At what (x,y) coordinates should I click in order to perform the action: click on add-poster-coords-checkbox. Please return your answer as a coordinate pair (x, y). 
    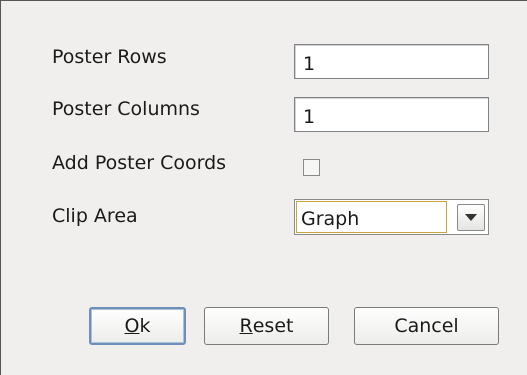
    Looking at the image, I should click on (311, 167).